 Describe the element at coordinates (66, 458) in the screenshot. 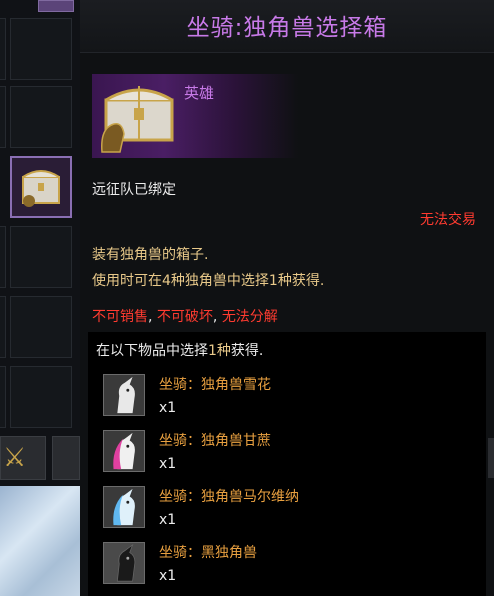

I see `hotbar-slot` at that location.